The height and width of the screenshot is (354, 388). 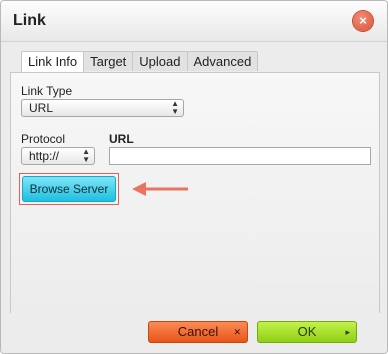 I want to click on link-type-value: URL, so click(x=41, y=108).